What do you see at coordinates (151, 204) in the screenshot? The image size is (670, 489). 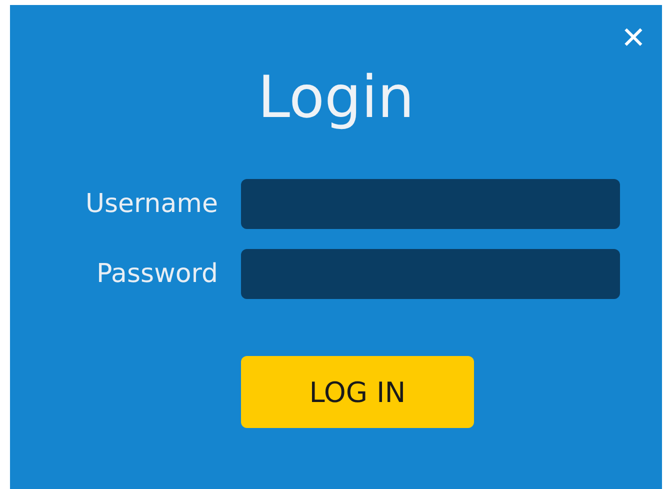 I see `field-label: Username` at bounding box center [151, 204].